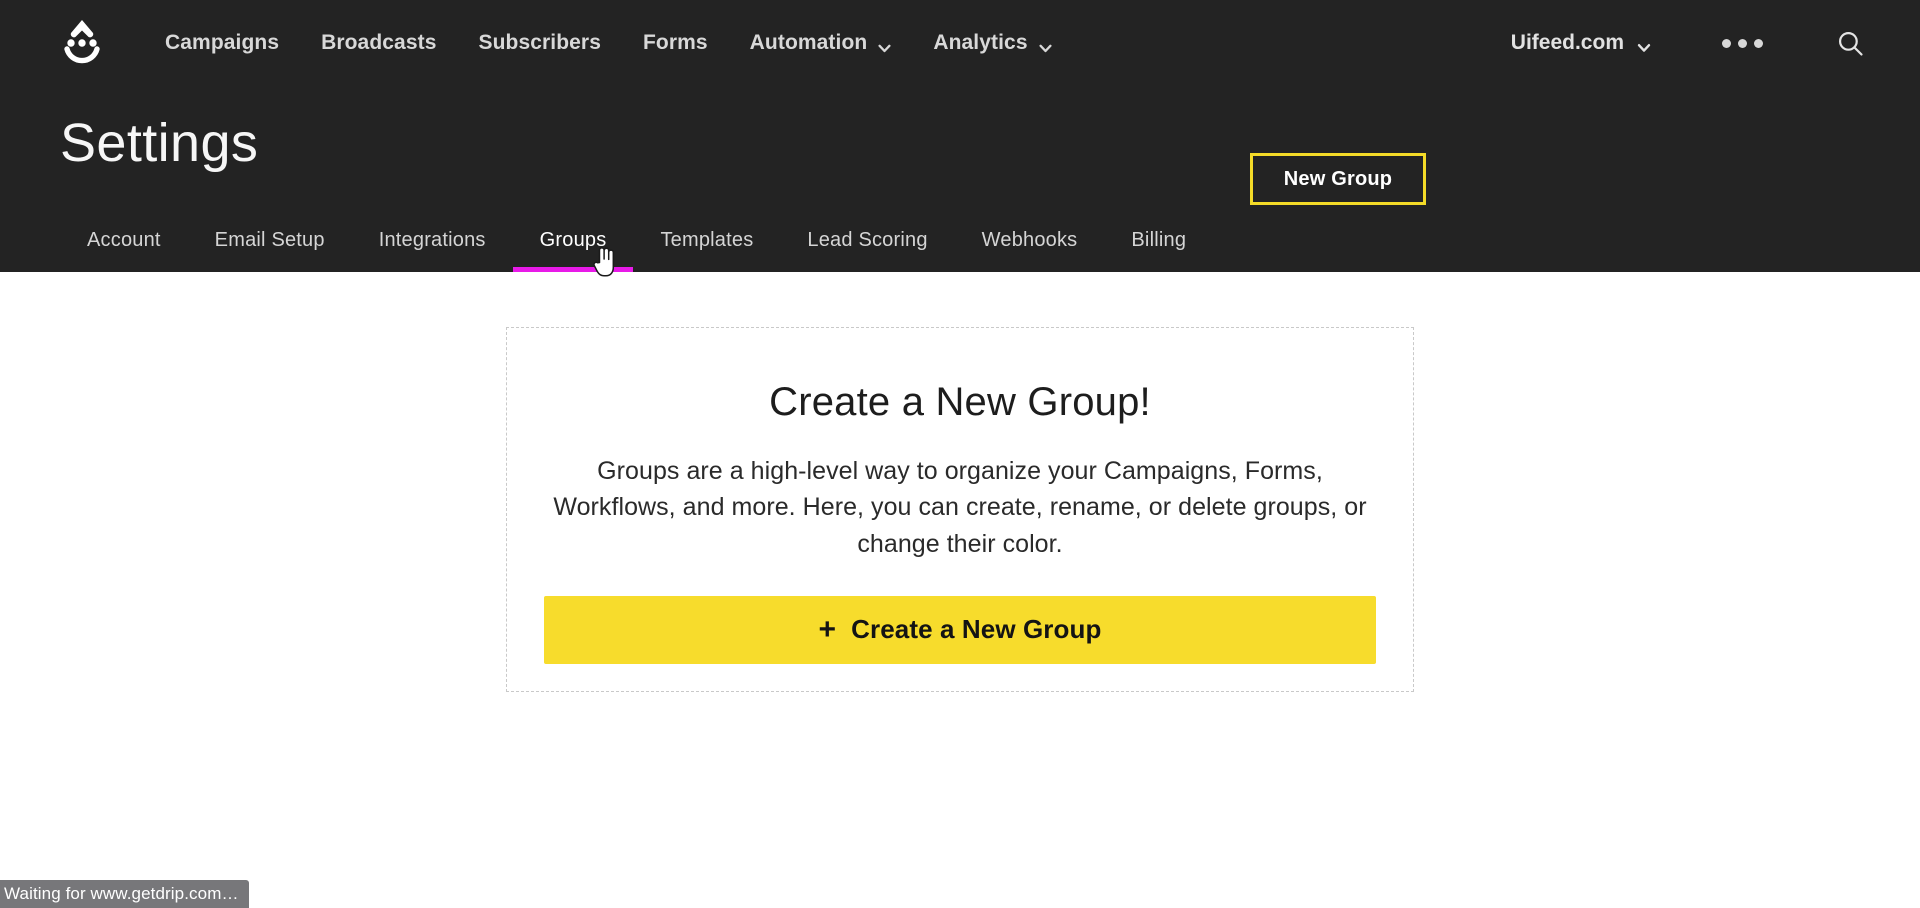 This screenshot has height=908, width=1920. What do you see at coordinates (1159, 240) in the screenshot?
I see `tab-label: Billing` at bounding box center [1159, 240].